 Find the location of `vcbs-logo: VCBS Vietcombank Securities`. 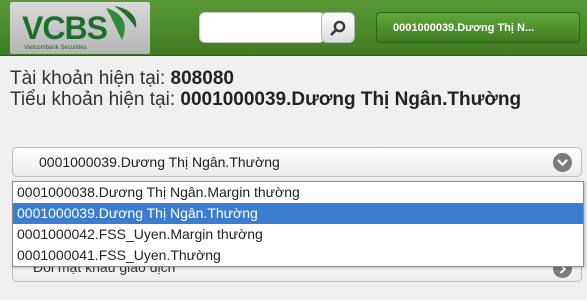

vcbs-logo: VCBS Vietcombank Securities is located at coordinates (80, 28).